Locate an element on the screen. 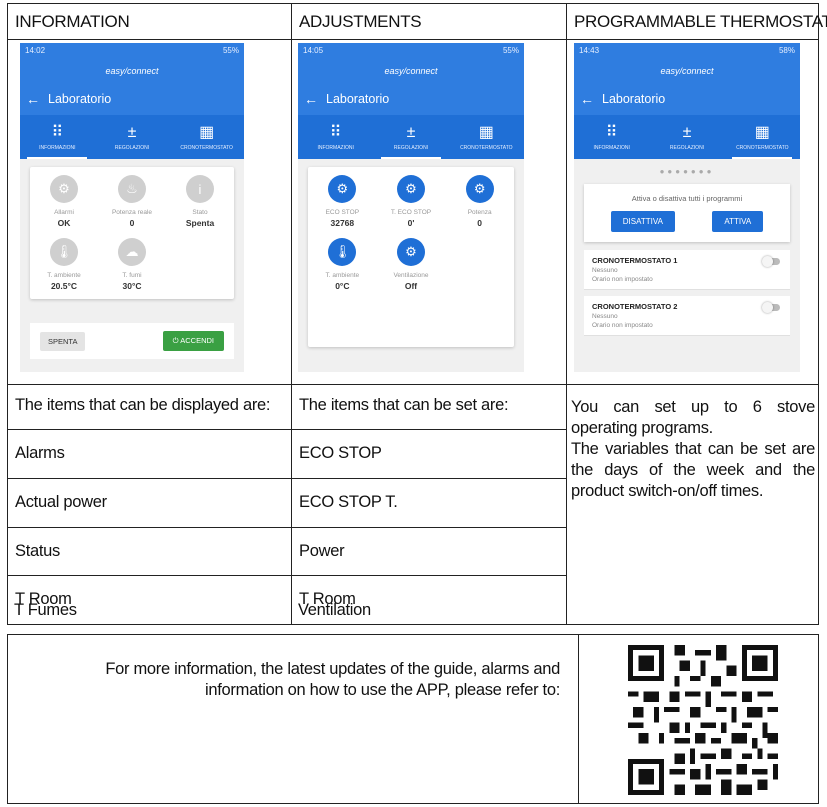  item-value: 0°C is located at coordinates (342, 286).